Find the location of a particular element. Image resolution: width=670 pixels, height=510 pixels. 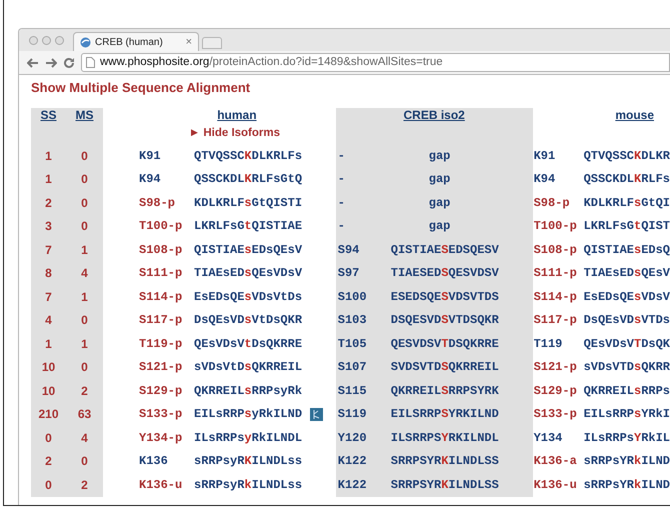

site-label: S129-p is located at coordinates (160, 391).